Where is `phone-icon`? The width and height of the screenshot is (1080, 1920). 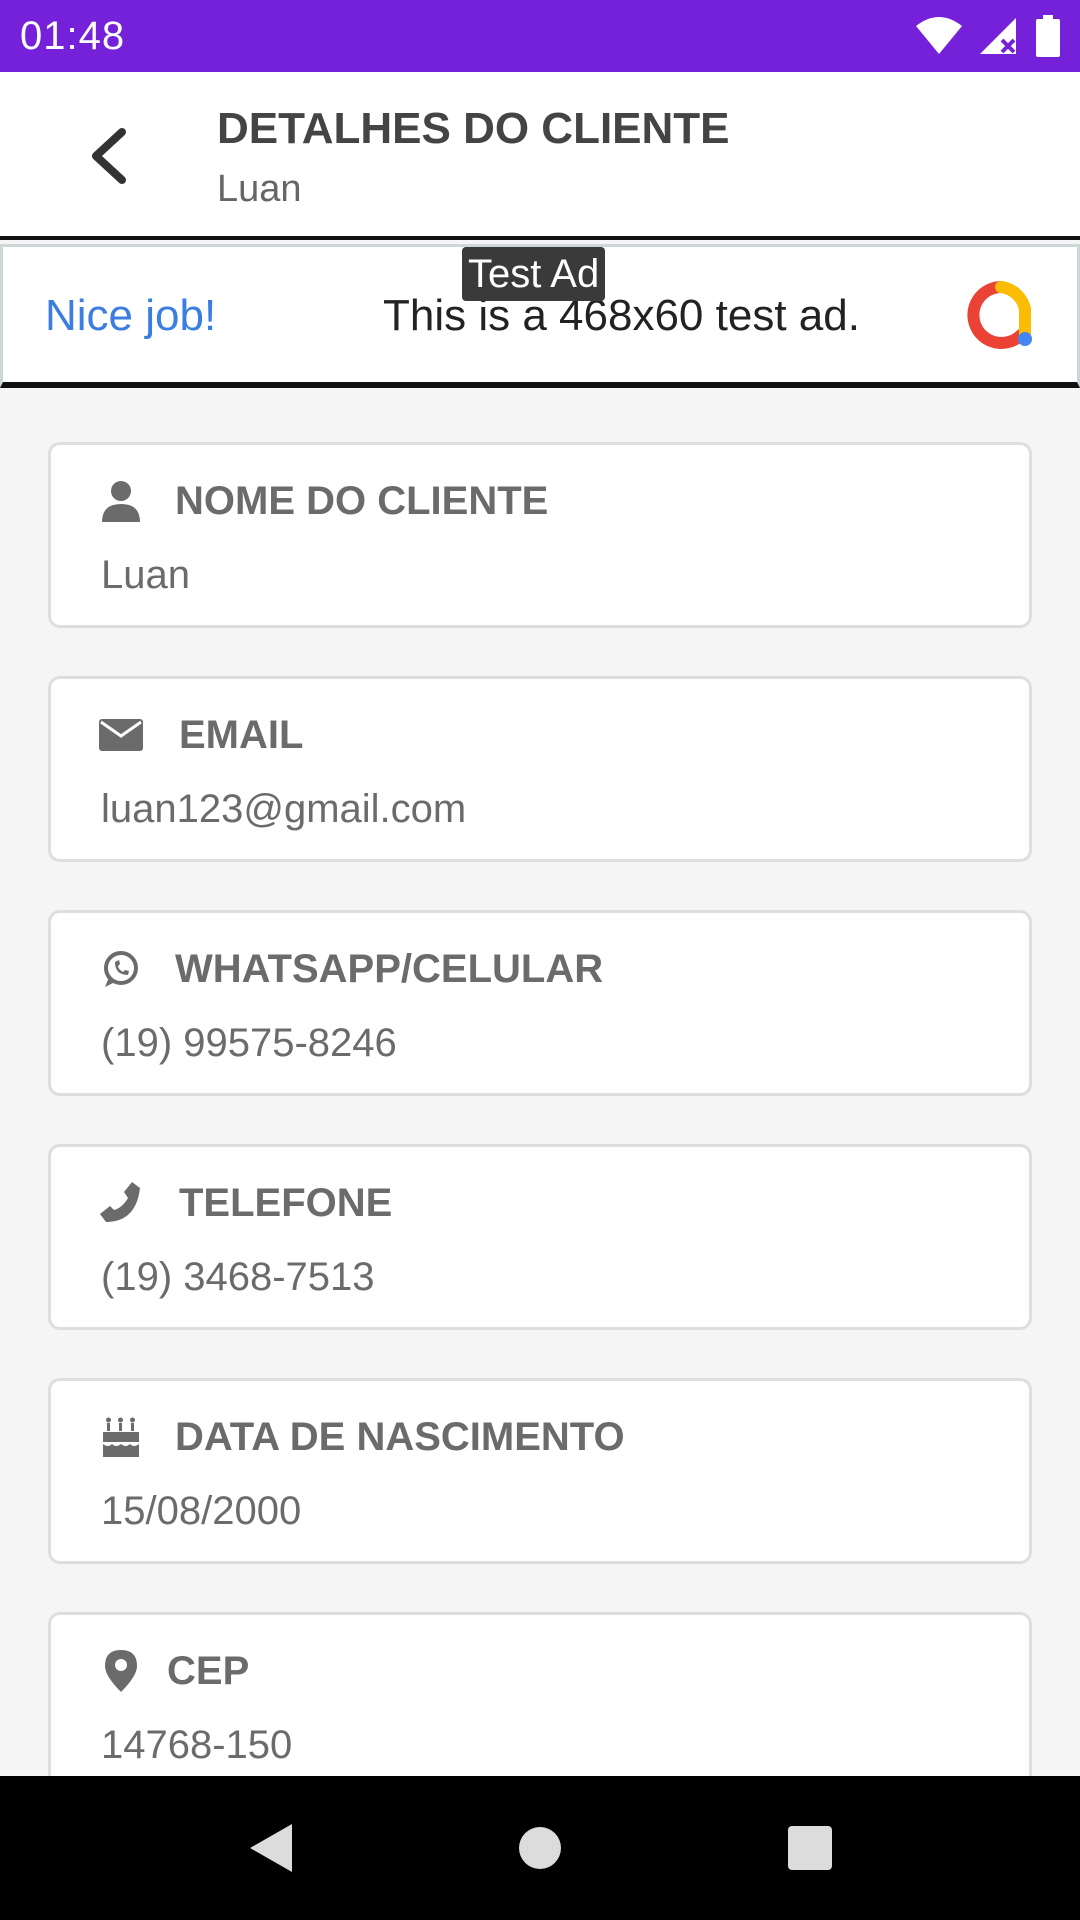 phone-icon is located at coordinates (121, 1203).